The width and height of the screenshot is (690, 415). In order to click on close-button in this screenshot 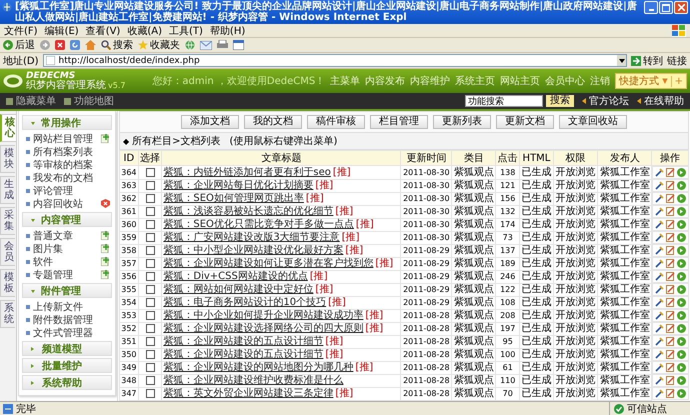, I will do `click(681, 7)`.